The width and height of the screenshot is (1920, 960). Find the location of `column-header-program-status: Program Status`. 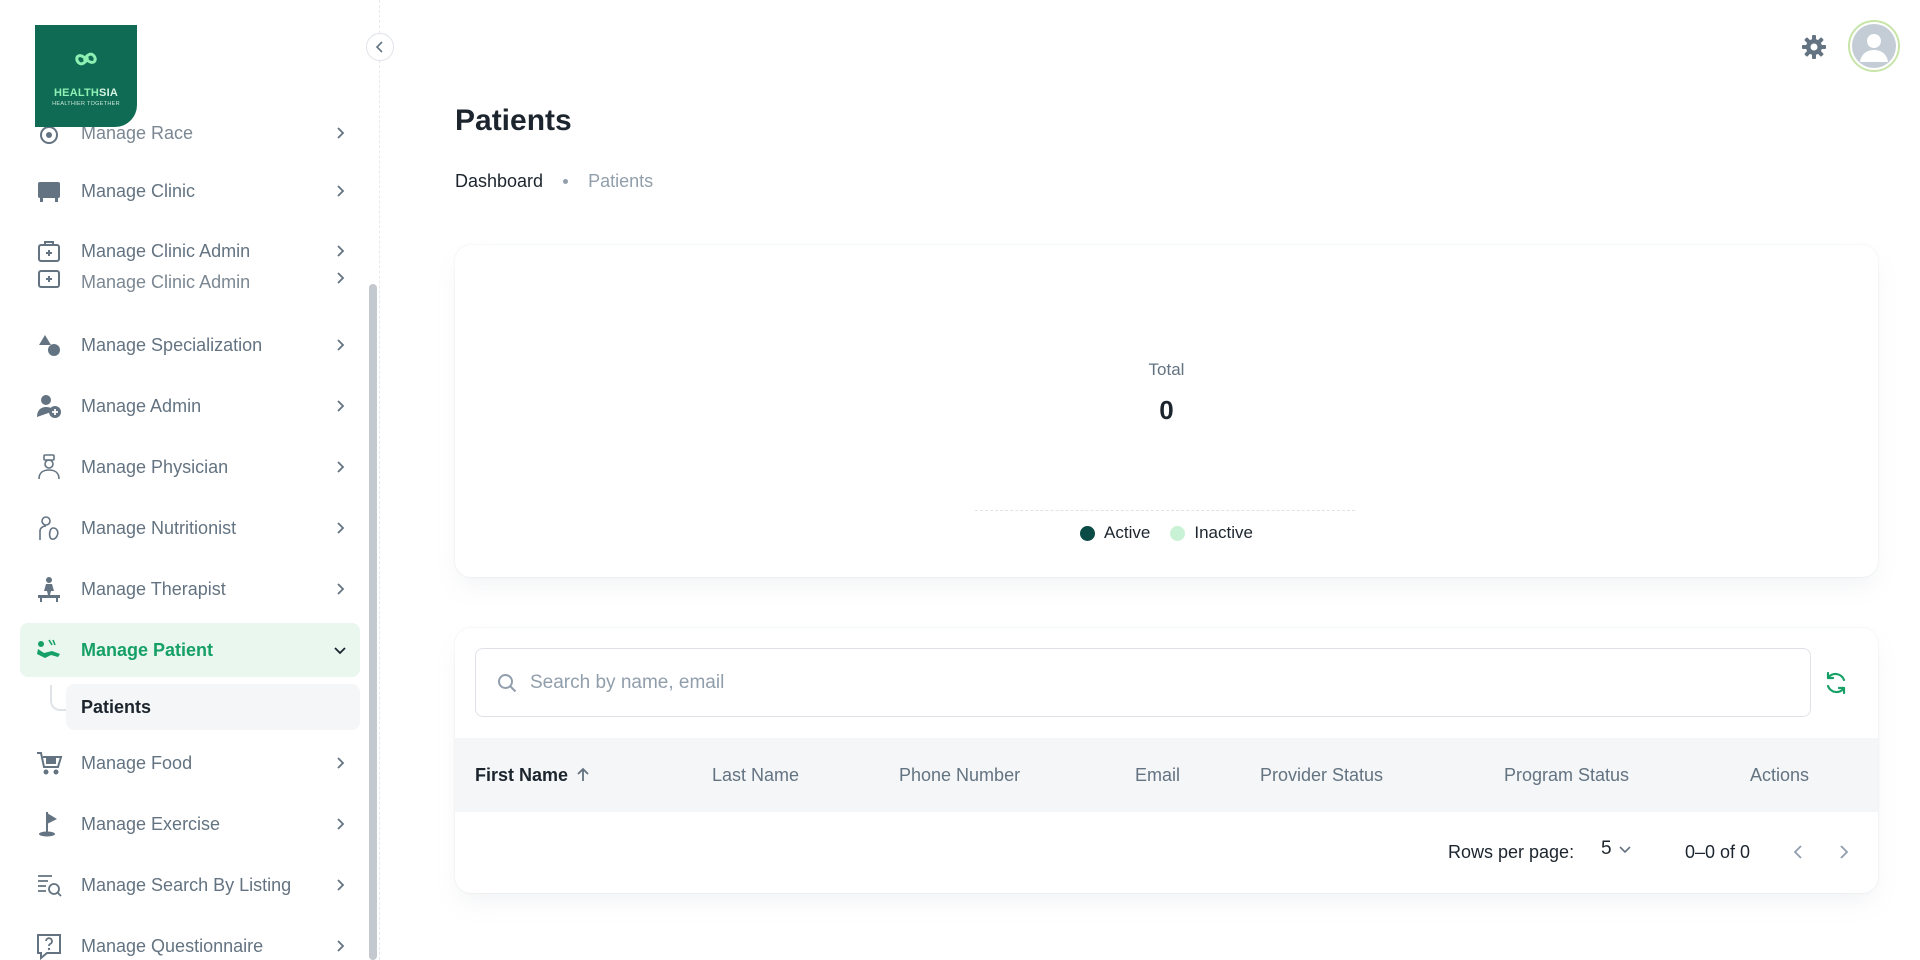

column-header-program-status: Program Status is located at coordinates (1566, 775).